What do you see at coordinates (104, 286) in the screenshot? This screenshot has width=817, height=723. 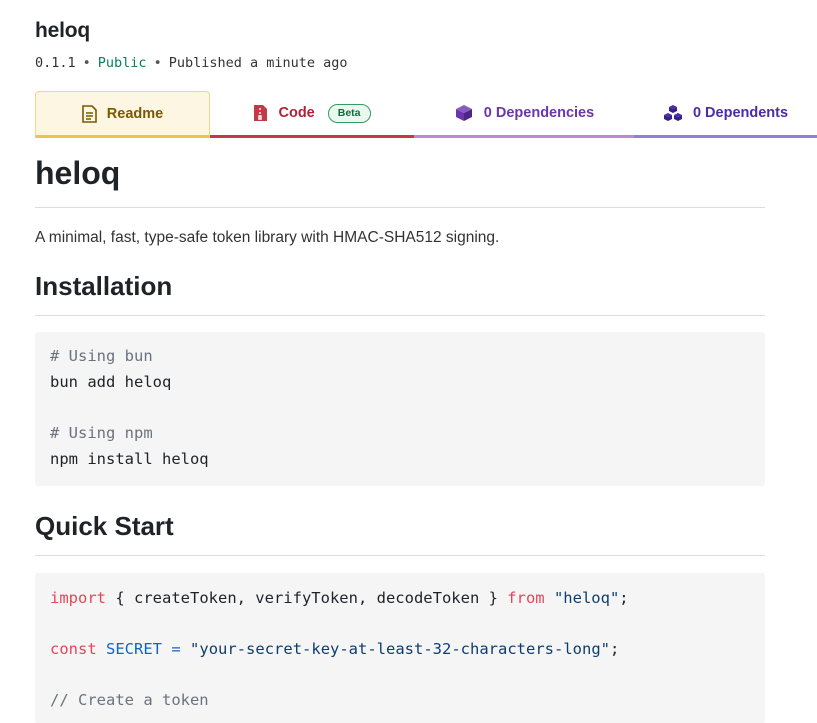 I see `installation-heading: Installation` at bounding box center [104, 286].